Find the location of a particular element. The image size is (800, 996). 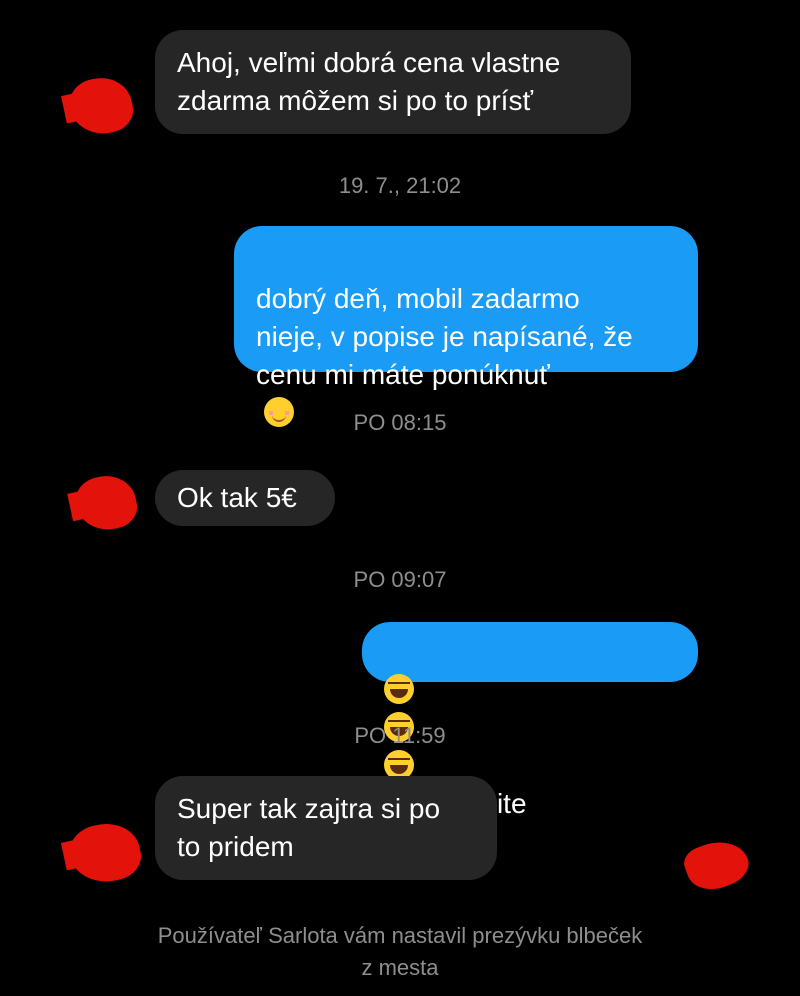

redaction-mark is located at coordinates (717, 865).